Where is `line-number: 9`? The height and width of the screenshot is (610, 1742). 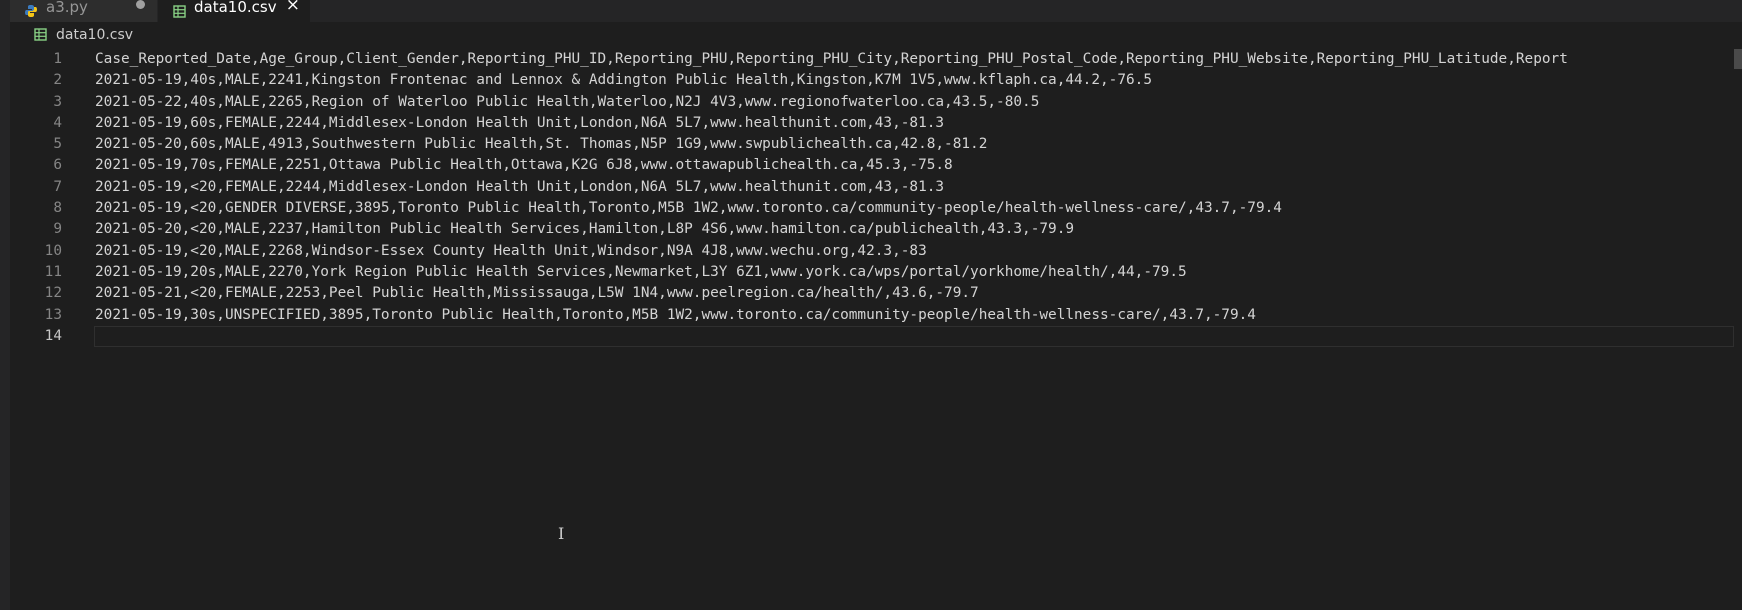
line-number: 9 is located at coordinates (57, 229).